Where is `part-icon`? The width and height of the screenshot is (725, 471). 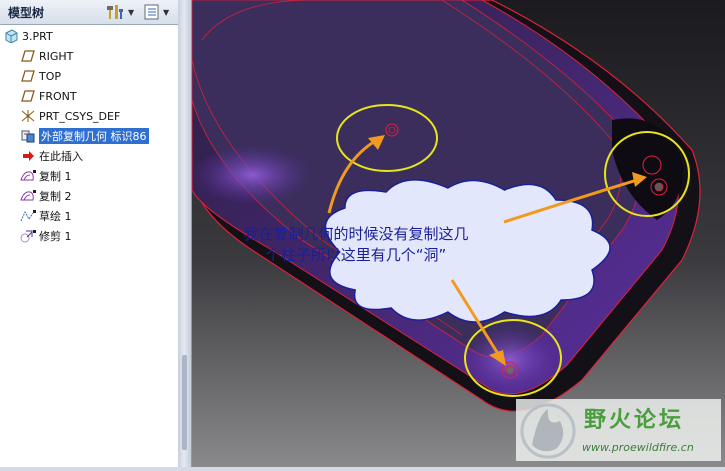
part-icon is located at coordinates (11, 36).